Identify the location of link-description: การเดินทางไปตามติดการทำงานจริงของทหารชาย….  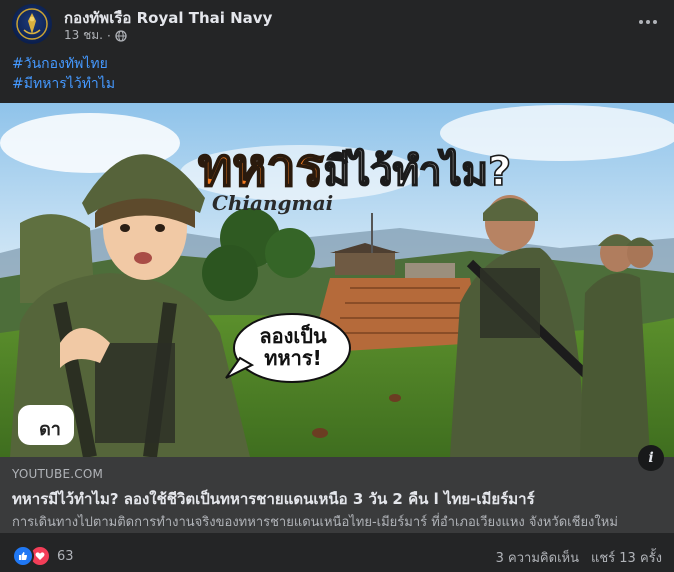
(315, 522).